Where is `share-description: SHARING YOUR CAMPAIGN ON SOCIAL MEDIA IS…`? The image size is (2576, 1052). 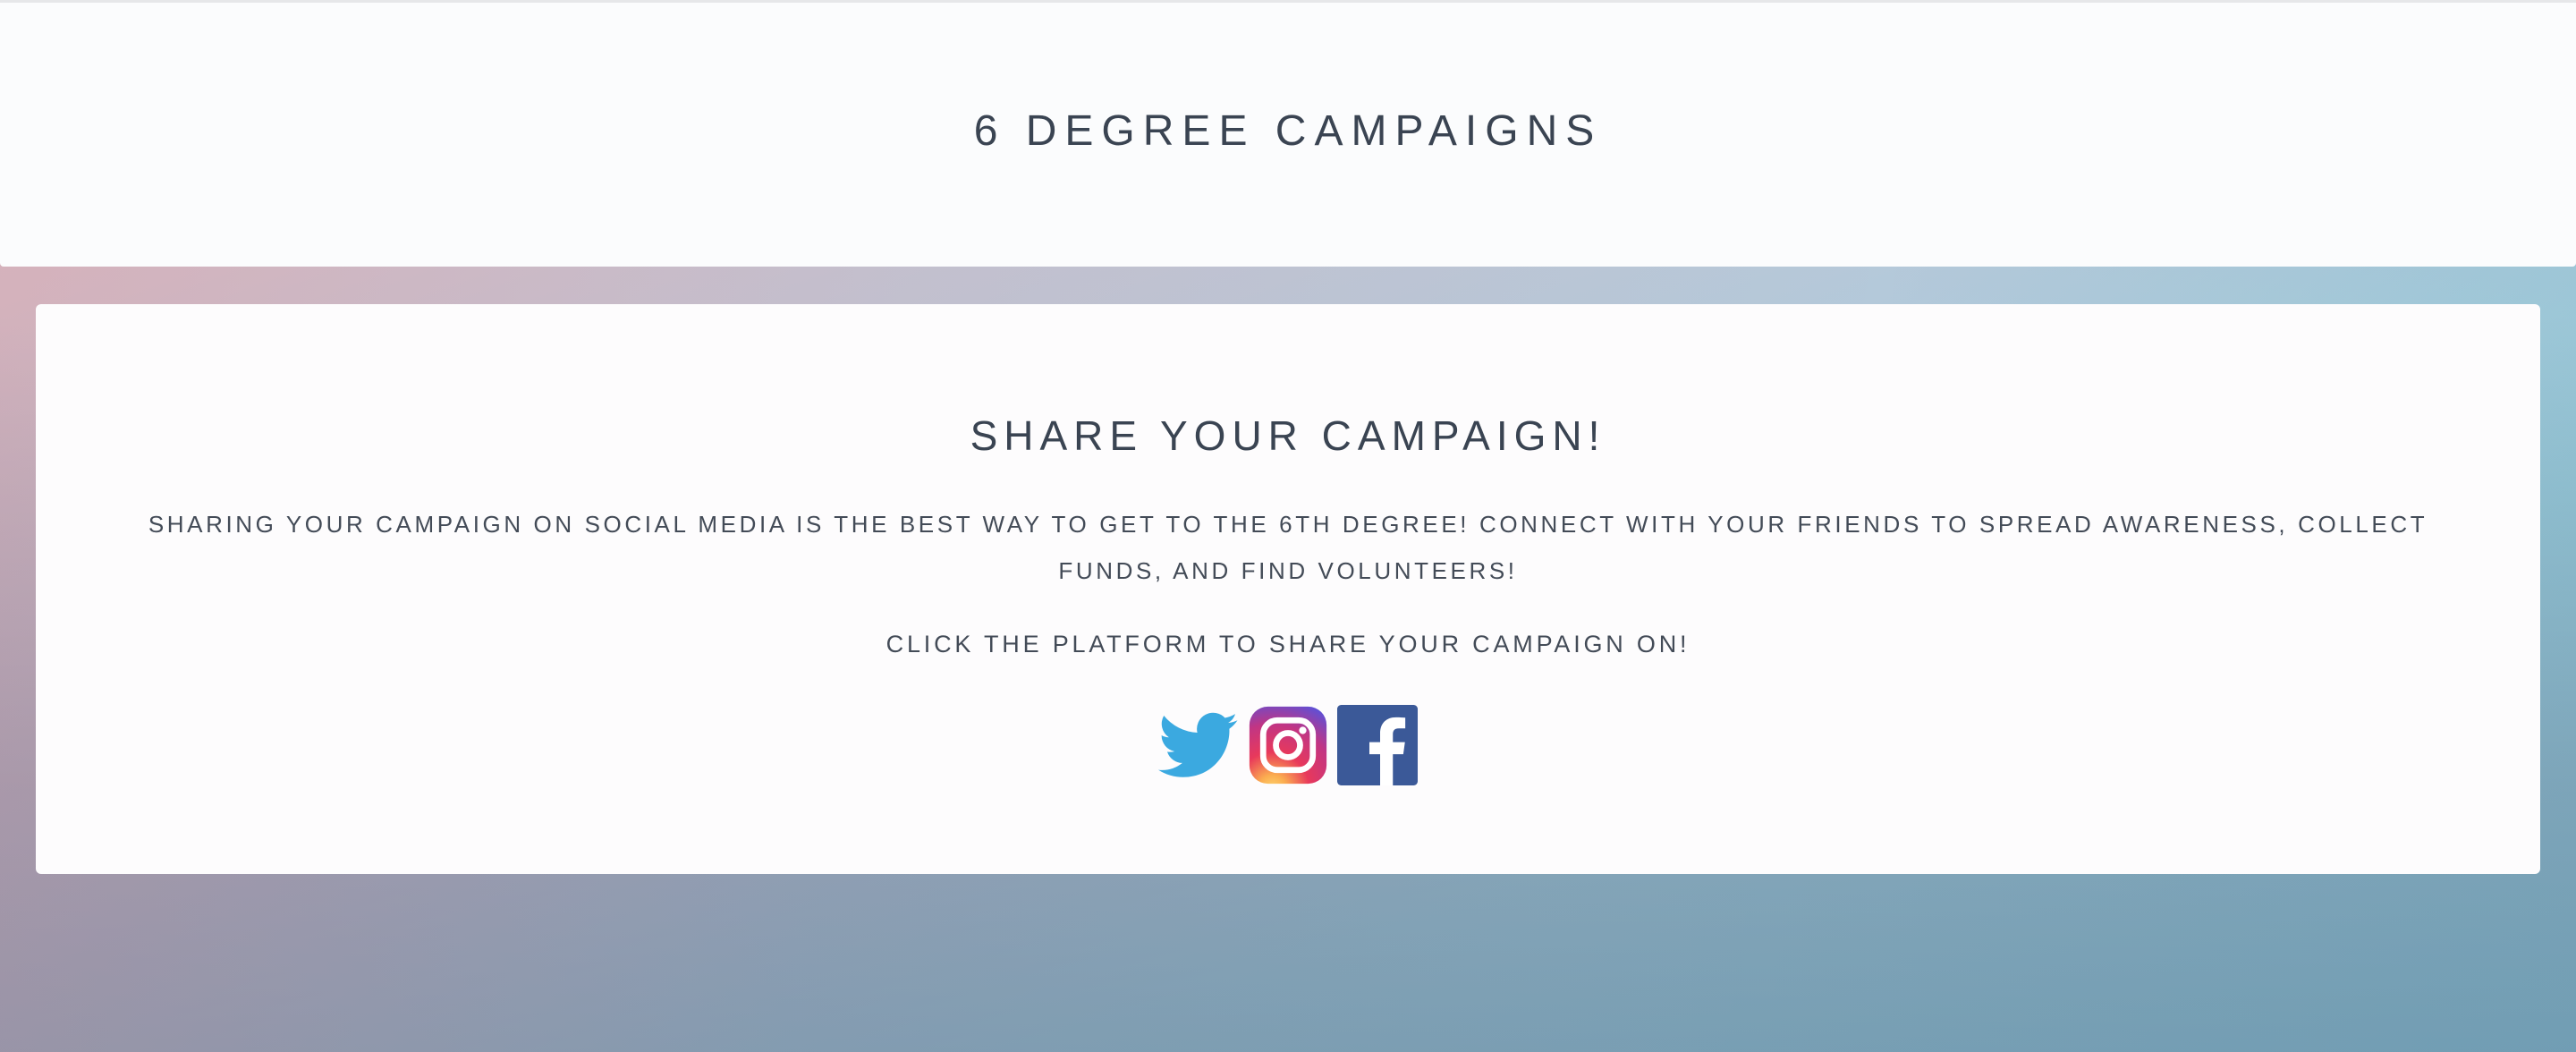 share-description: SHARING YOUR CAMPAIGN ON SOCIAL MEDIA IS… is located at coordinates (1288, 547).